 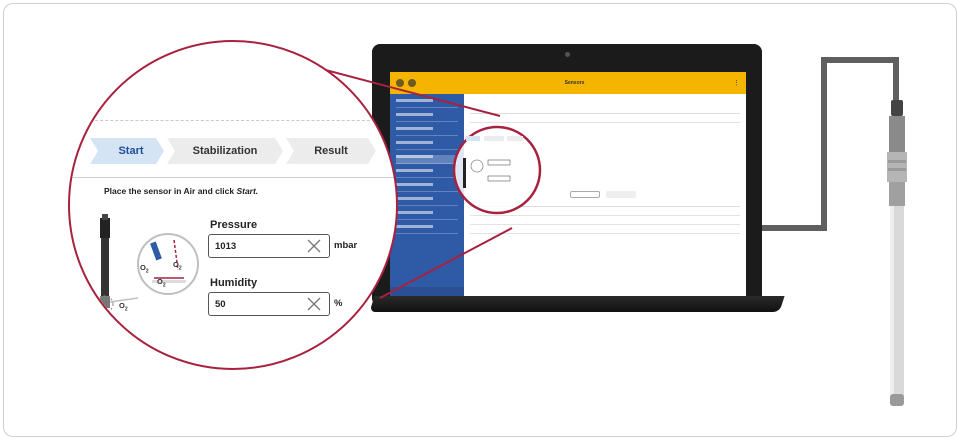 I want to click on side-navigation, so click(x=427, y=196).